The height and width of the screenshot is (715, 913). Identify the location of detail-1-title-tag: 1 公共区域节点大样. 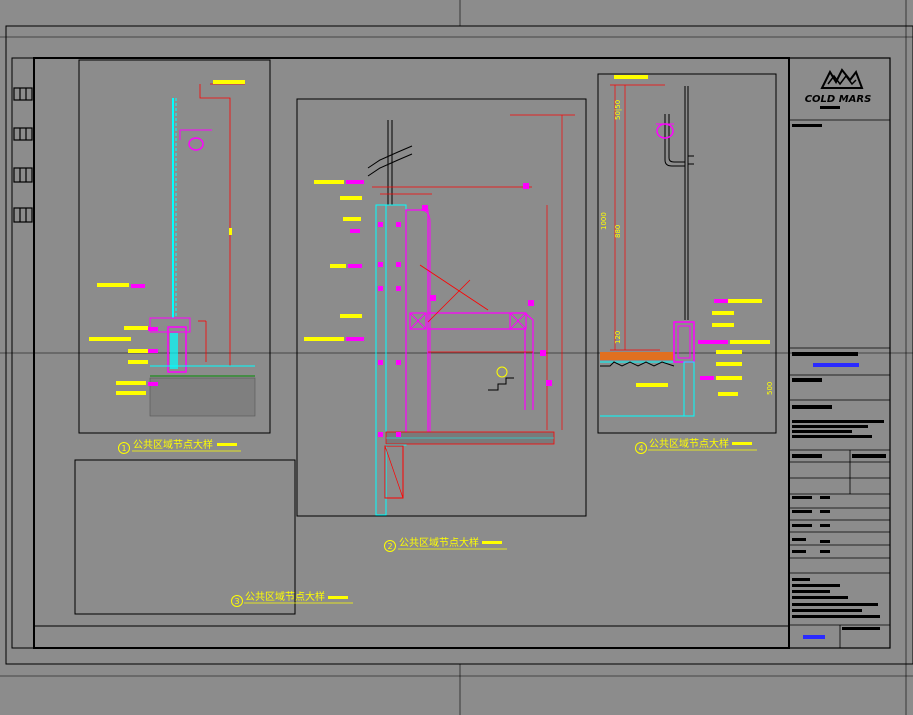
(179, 446).